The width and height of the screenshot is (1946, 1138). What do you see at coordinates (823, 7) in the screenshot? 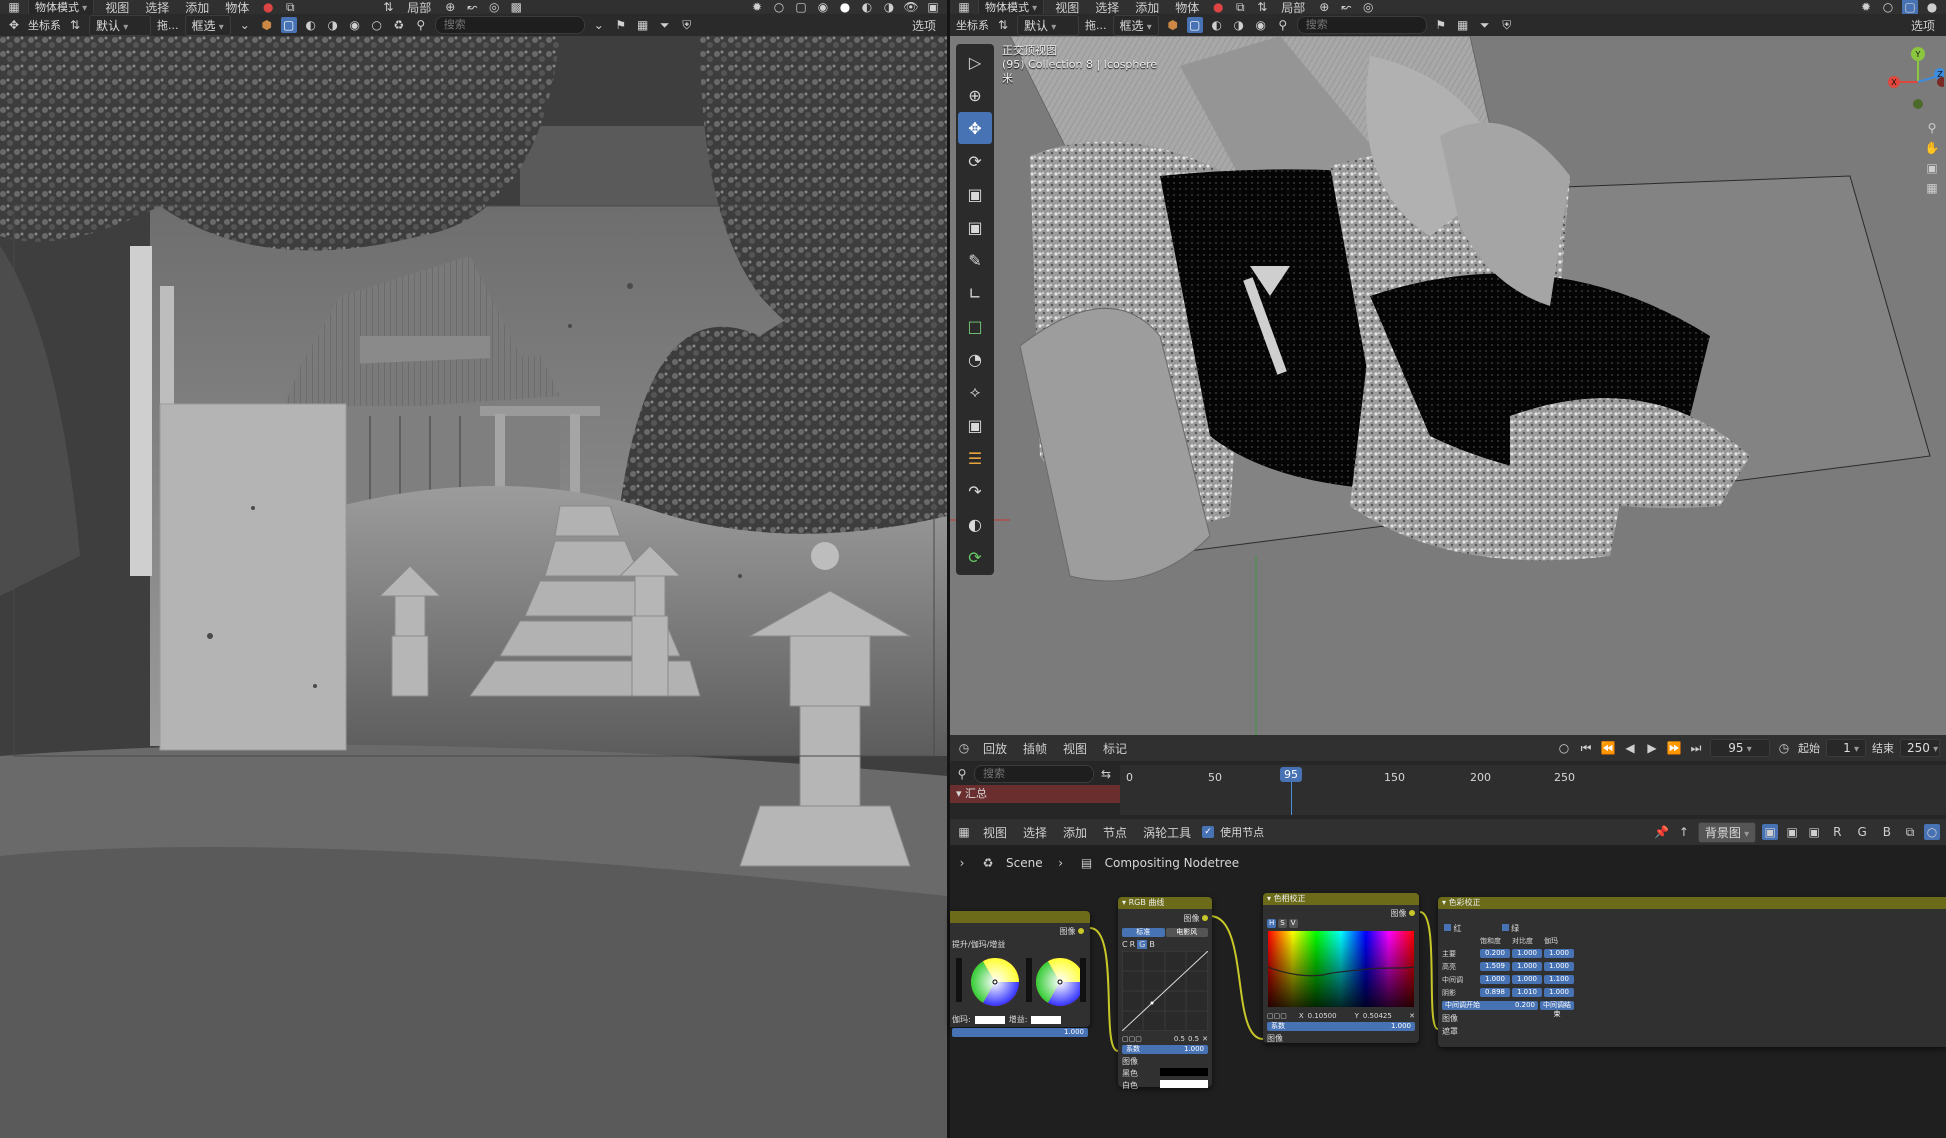
I see `wireframe-shading-icon: ◉` at bounding box center [823, 7].